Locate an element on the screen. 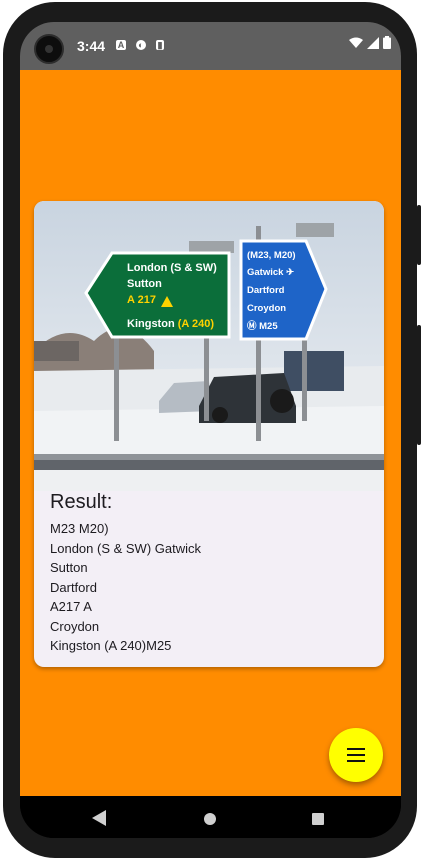 The width and height of the screenshot is (422, 862). result-line: M23 M20) is located at coordinates (79, 528).